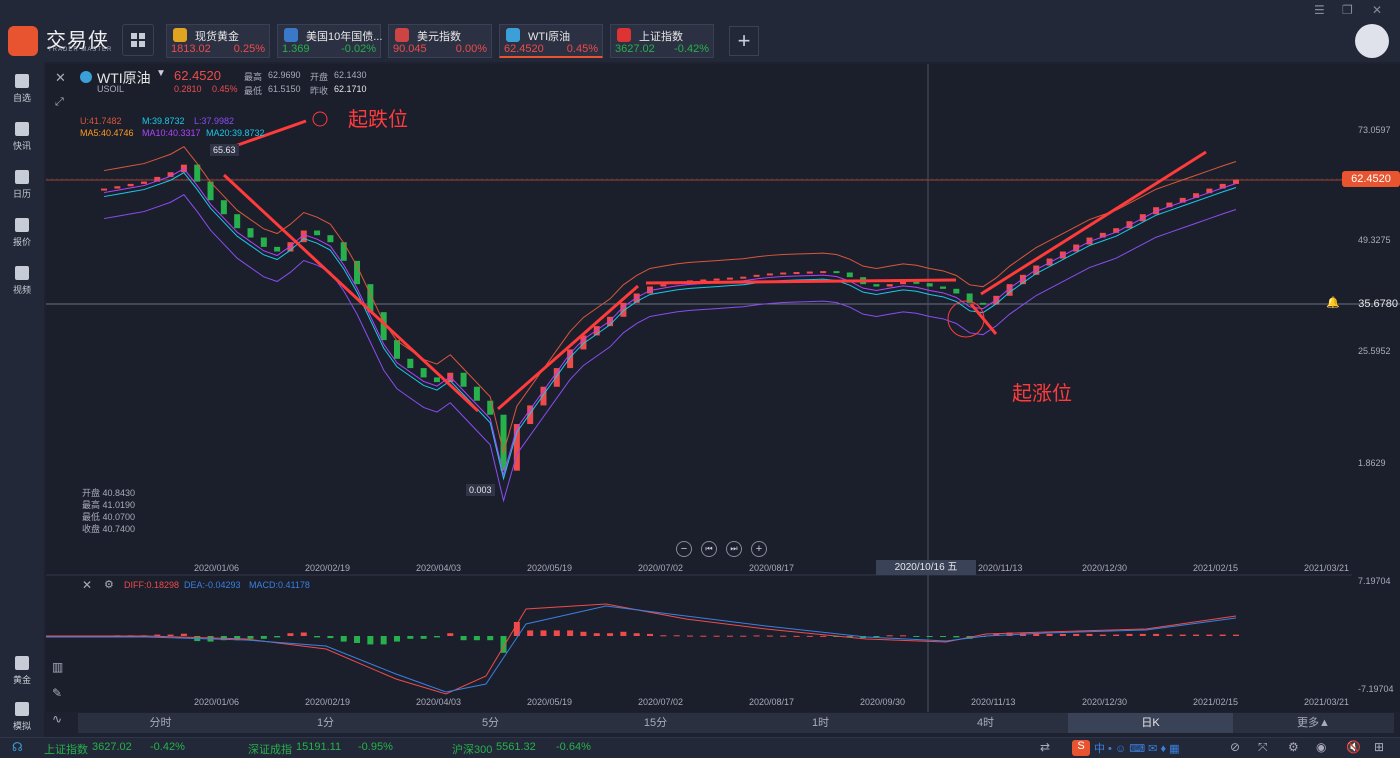 Image resolution: width=1400 pixels, height=758 pixels. I want to click on sidebar-item-news: 快讯, so click(22, 137).